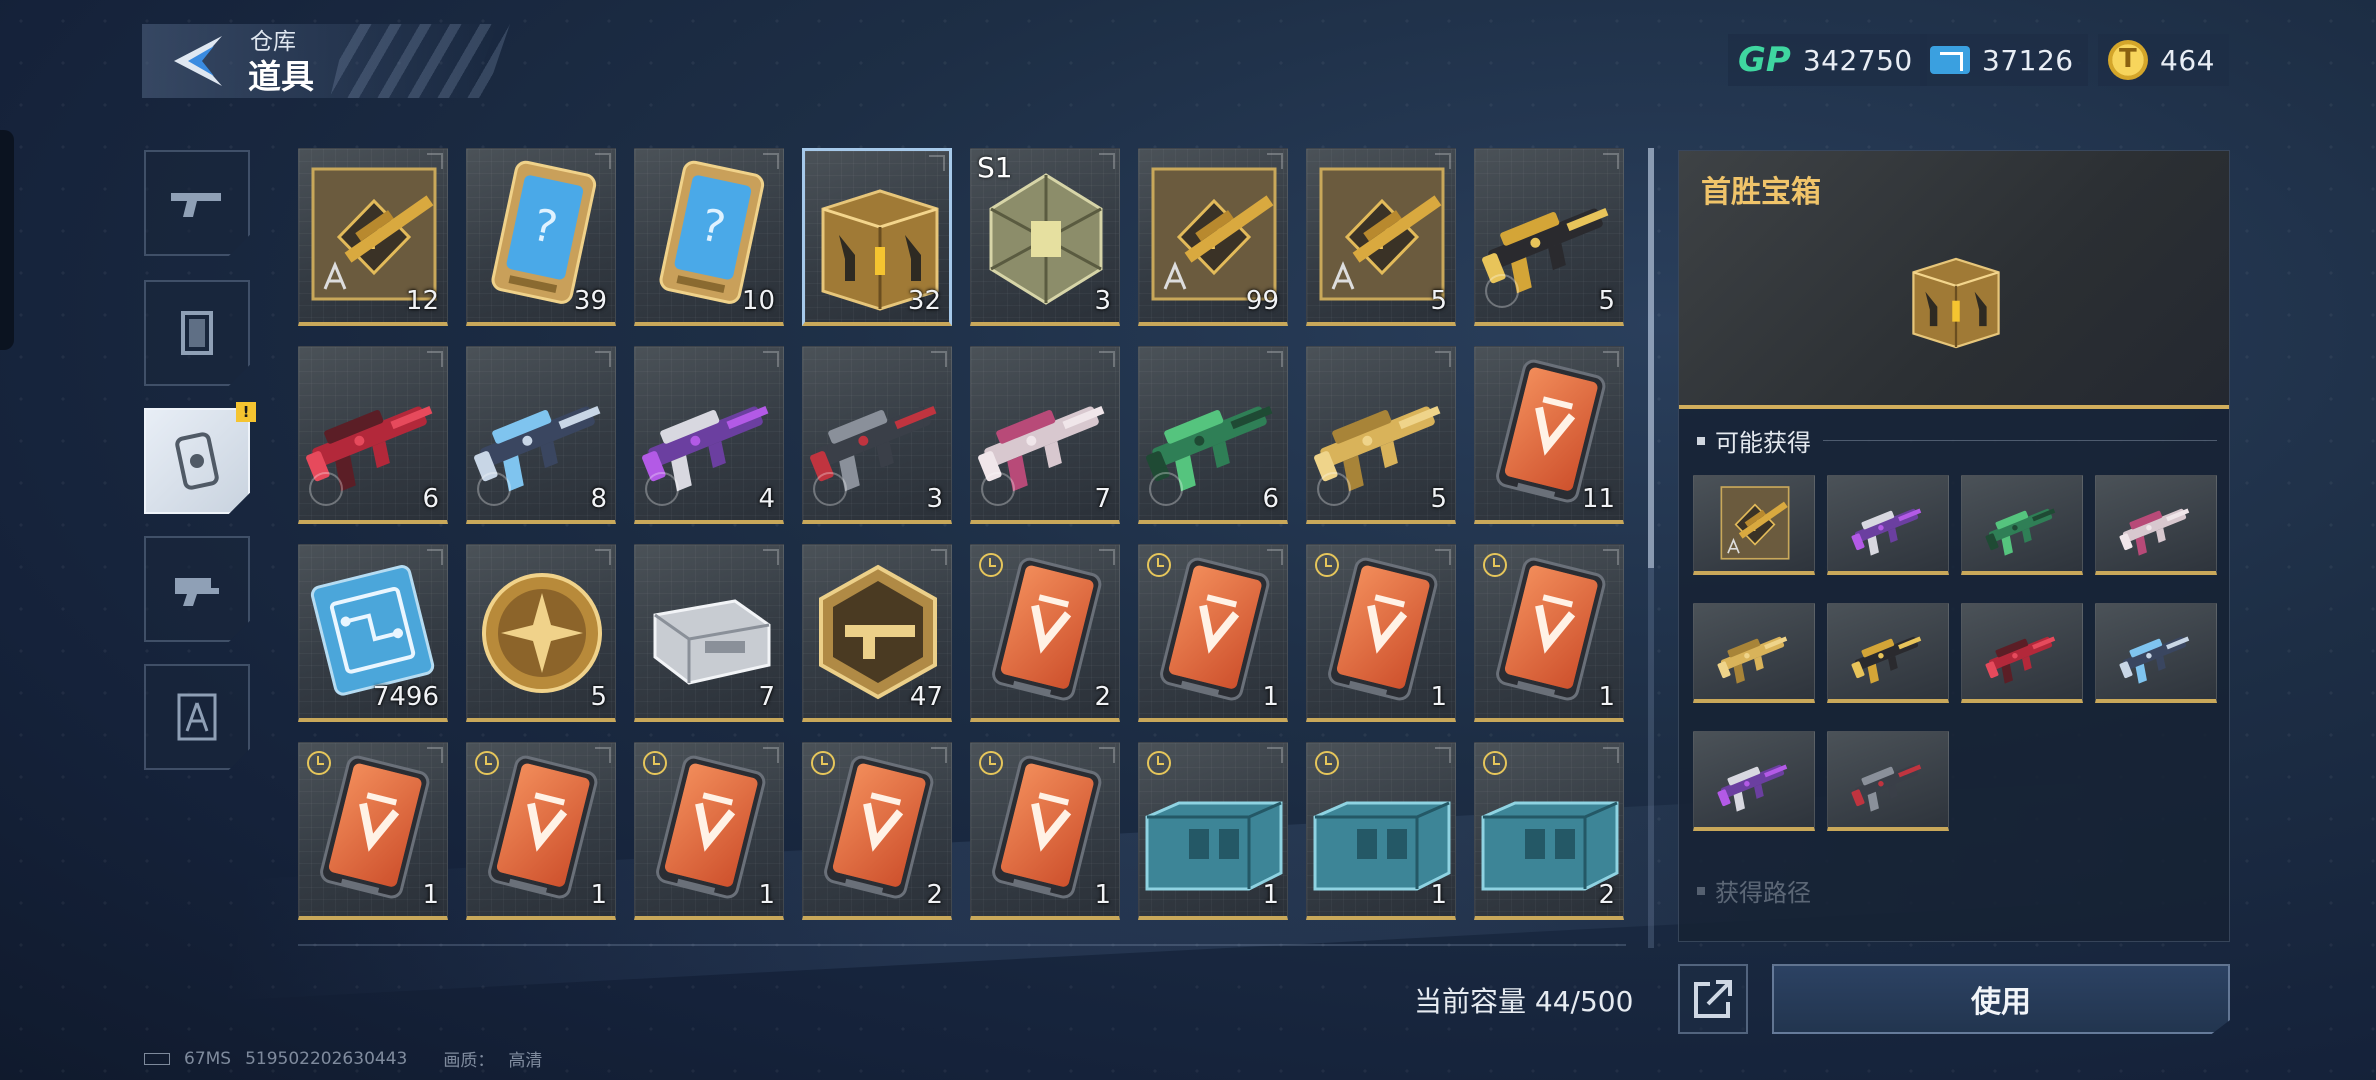 The width and height of the screenshot is (2376, 1080). I want to click on item-count: 99, so click(1262, 301).